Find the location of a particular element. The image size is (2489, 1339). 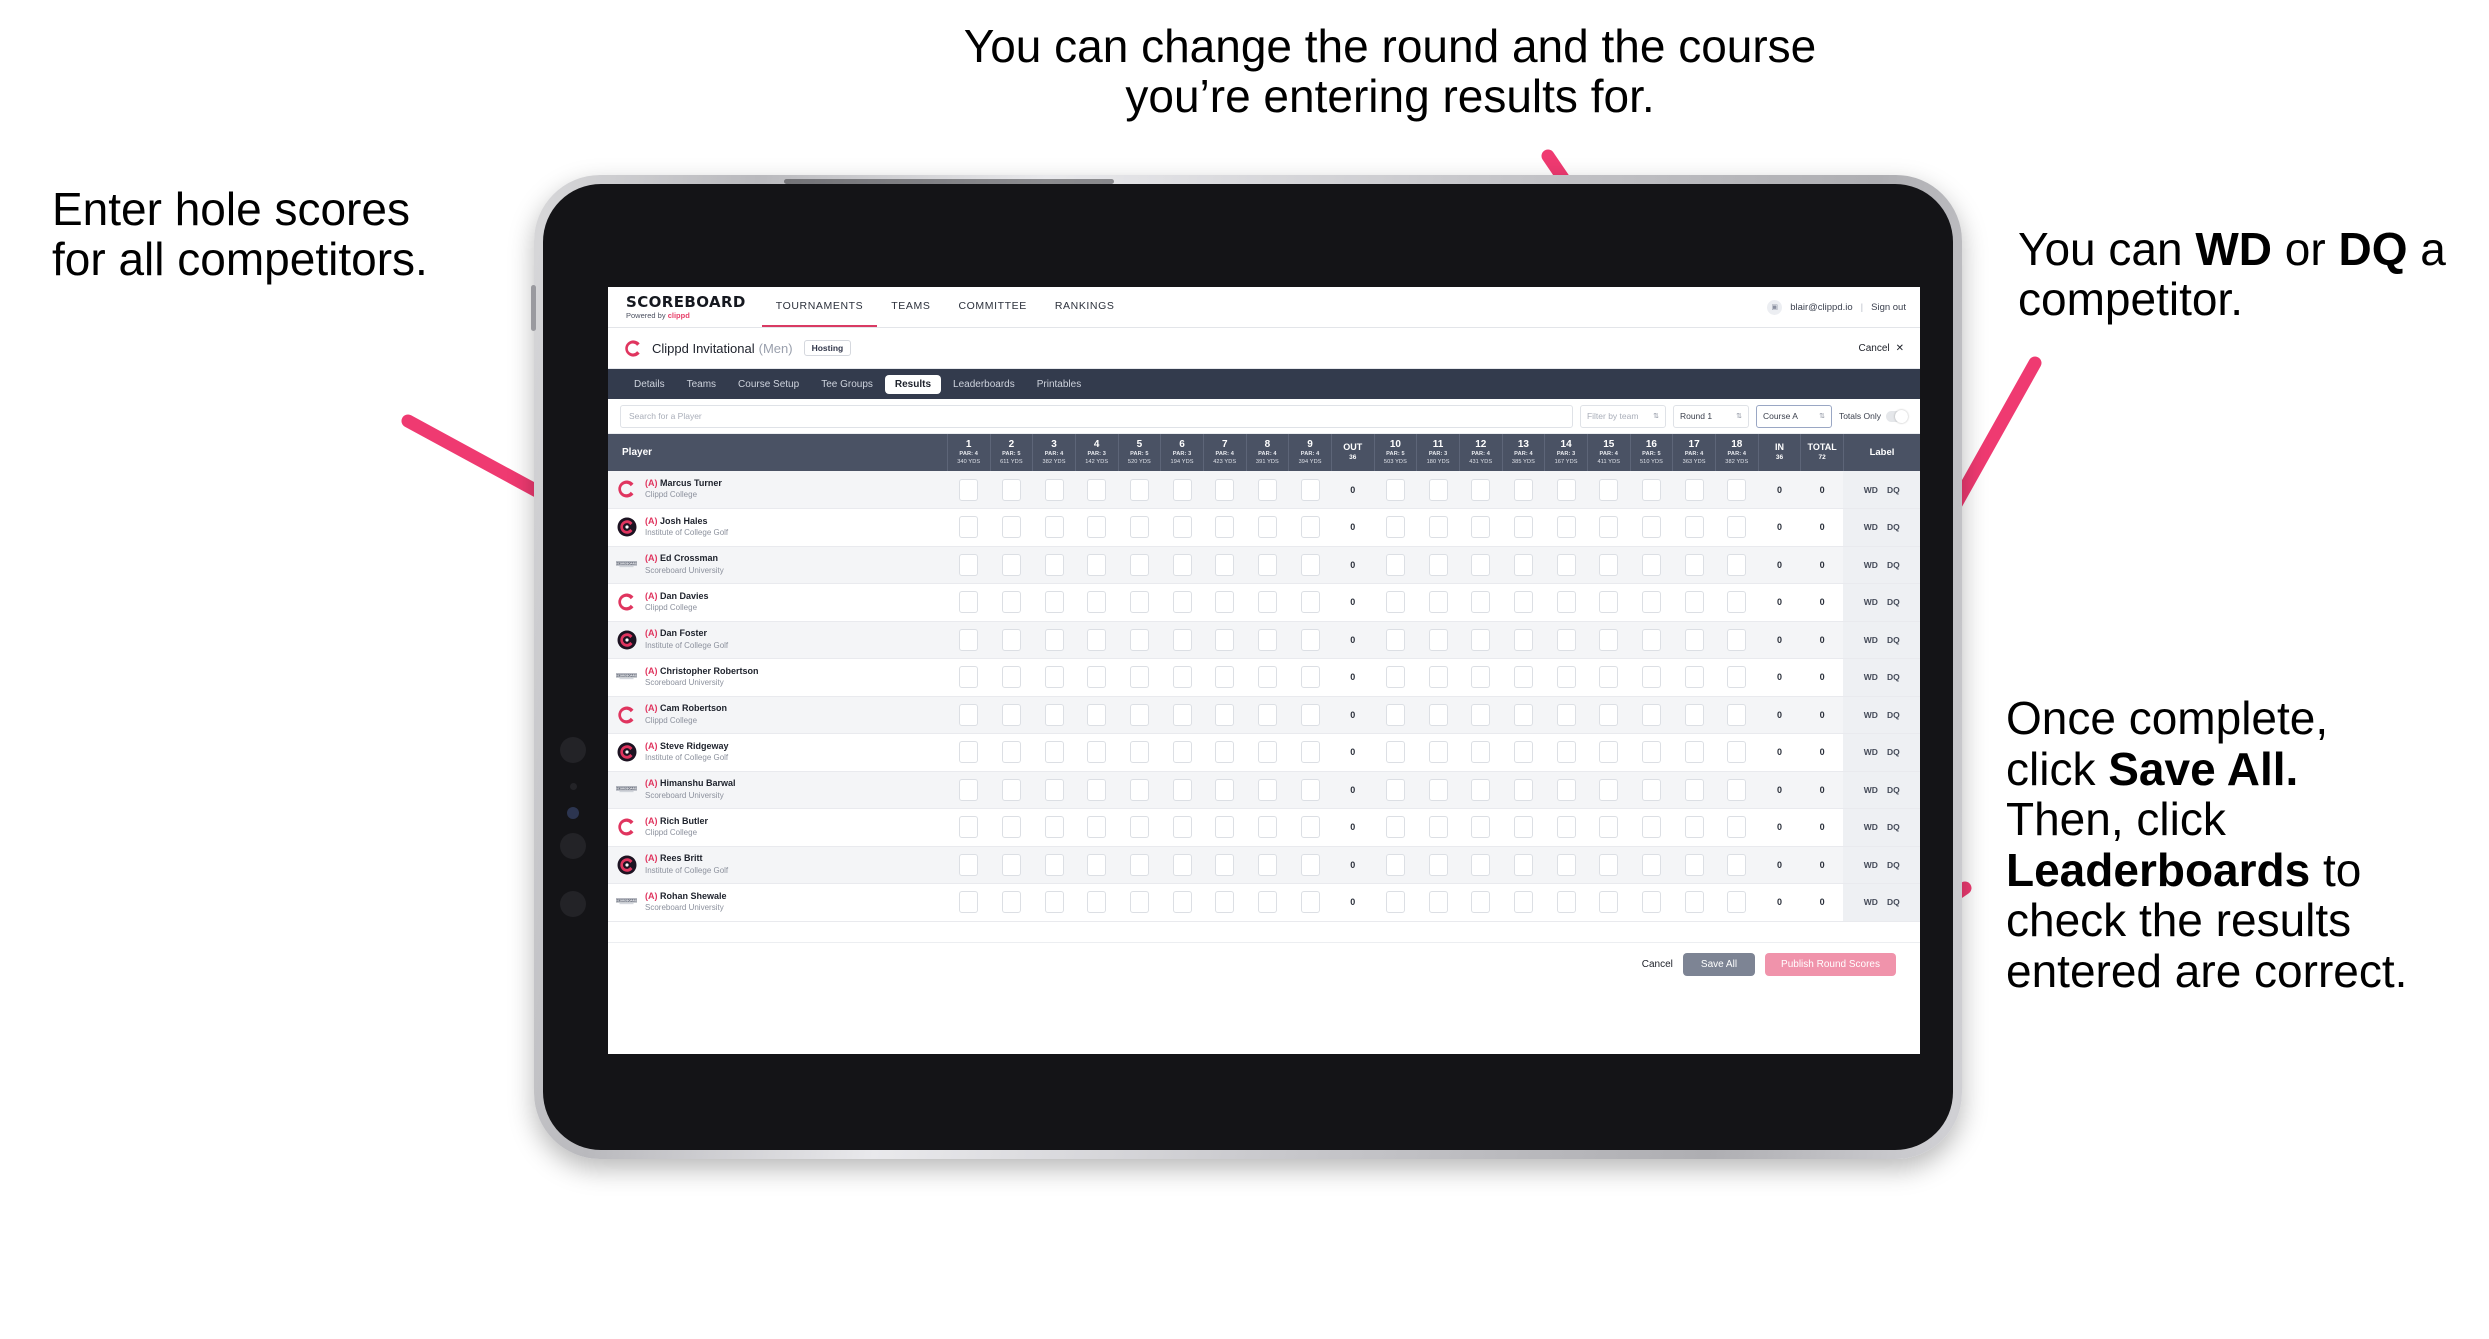

dq-button: DQ is located at coordinates (1893, 565).